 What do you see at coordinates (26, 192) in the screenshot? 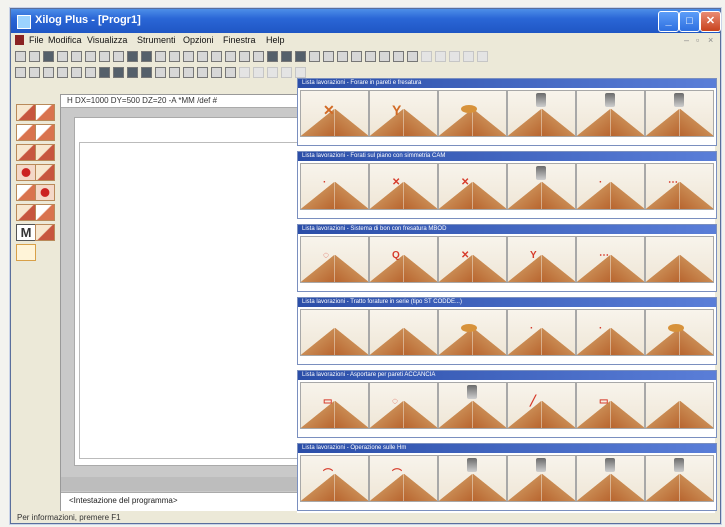
I see `tool-pocket-icon` at bounding box center [26, 192].